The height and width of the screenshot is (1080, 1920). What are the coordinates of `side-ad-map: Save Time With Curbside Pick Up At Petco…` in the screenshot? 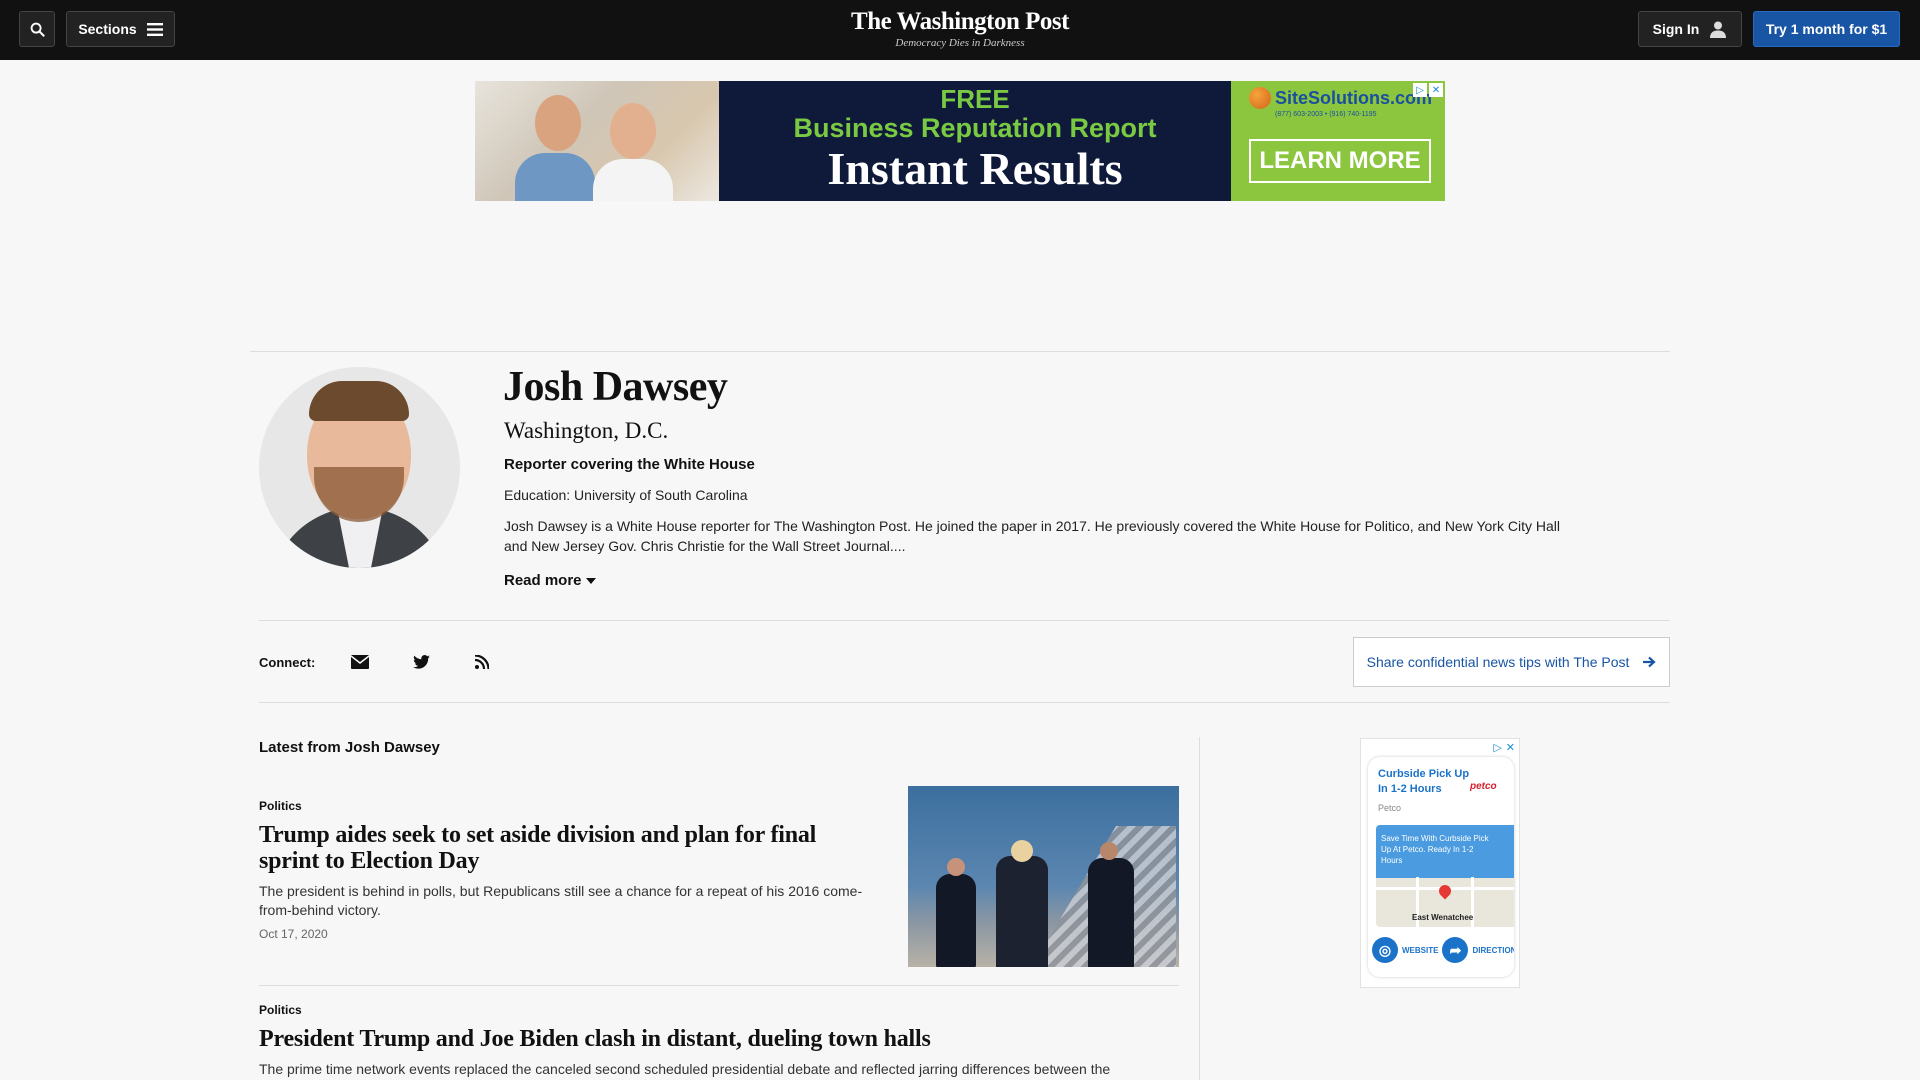 It's located at (1445, 876).